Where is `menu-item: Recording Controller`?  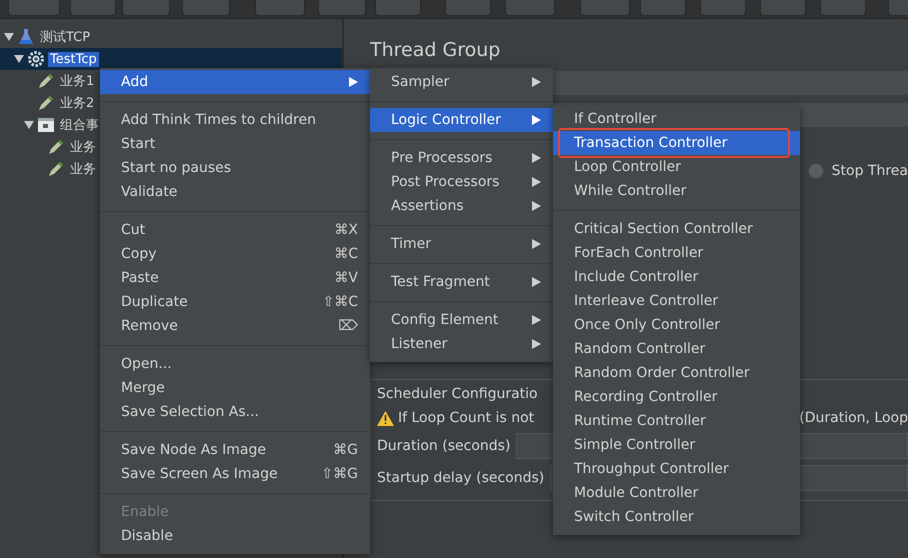
menu-item: Recording Controller is located at coordinates (676, 397).